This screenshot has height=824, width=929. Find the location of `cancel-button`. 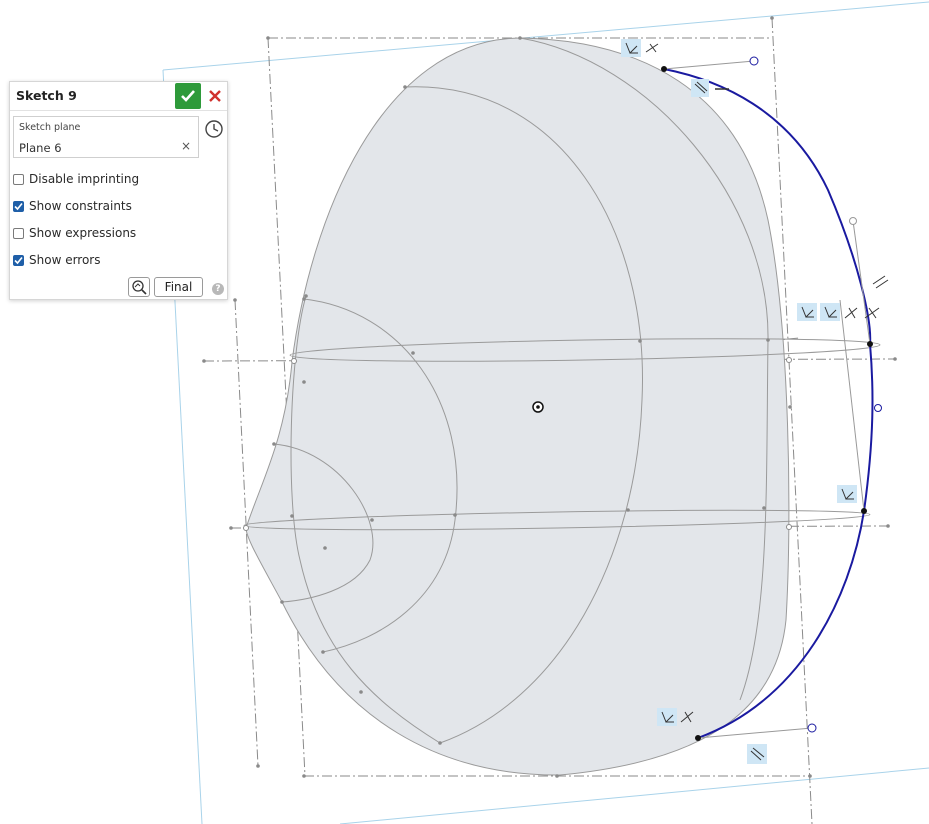

cancel-button is located at coordinates (215, 96).